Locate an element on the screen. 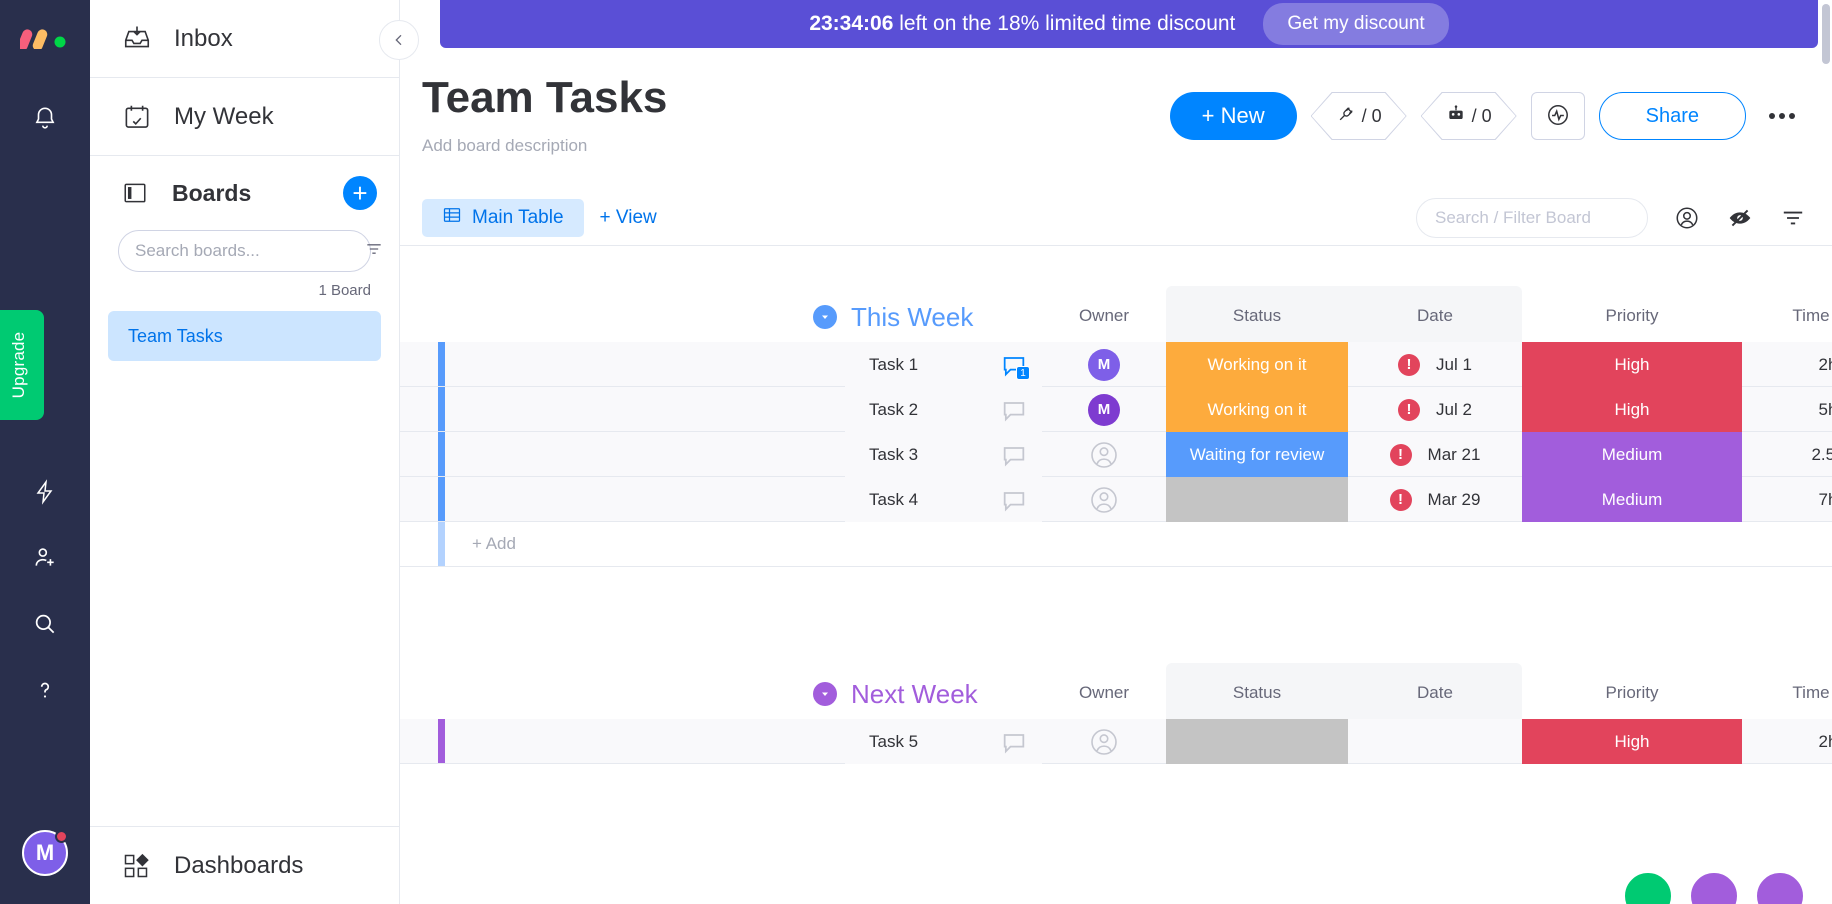 Image resolution: width=1832 pixels, height=904 pixels. table-row: Task 5 High2h is located at coordinates (1116, 741).